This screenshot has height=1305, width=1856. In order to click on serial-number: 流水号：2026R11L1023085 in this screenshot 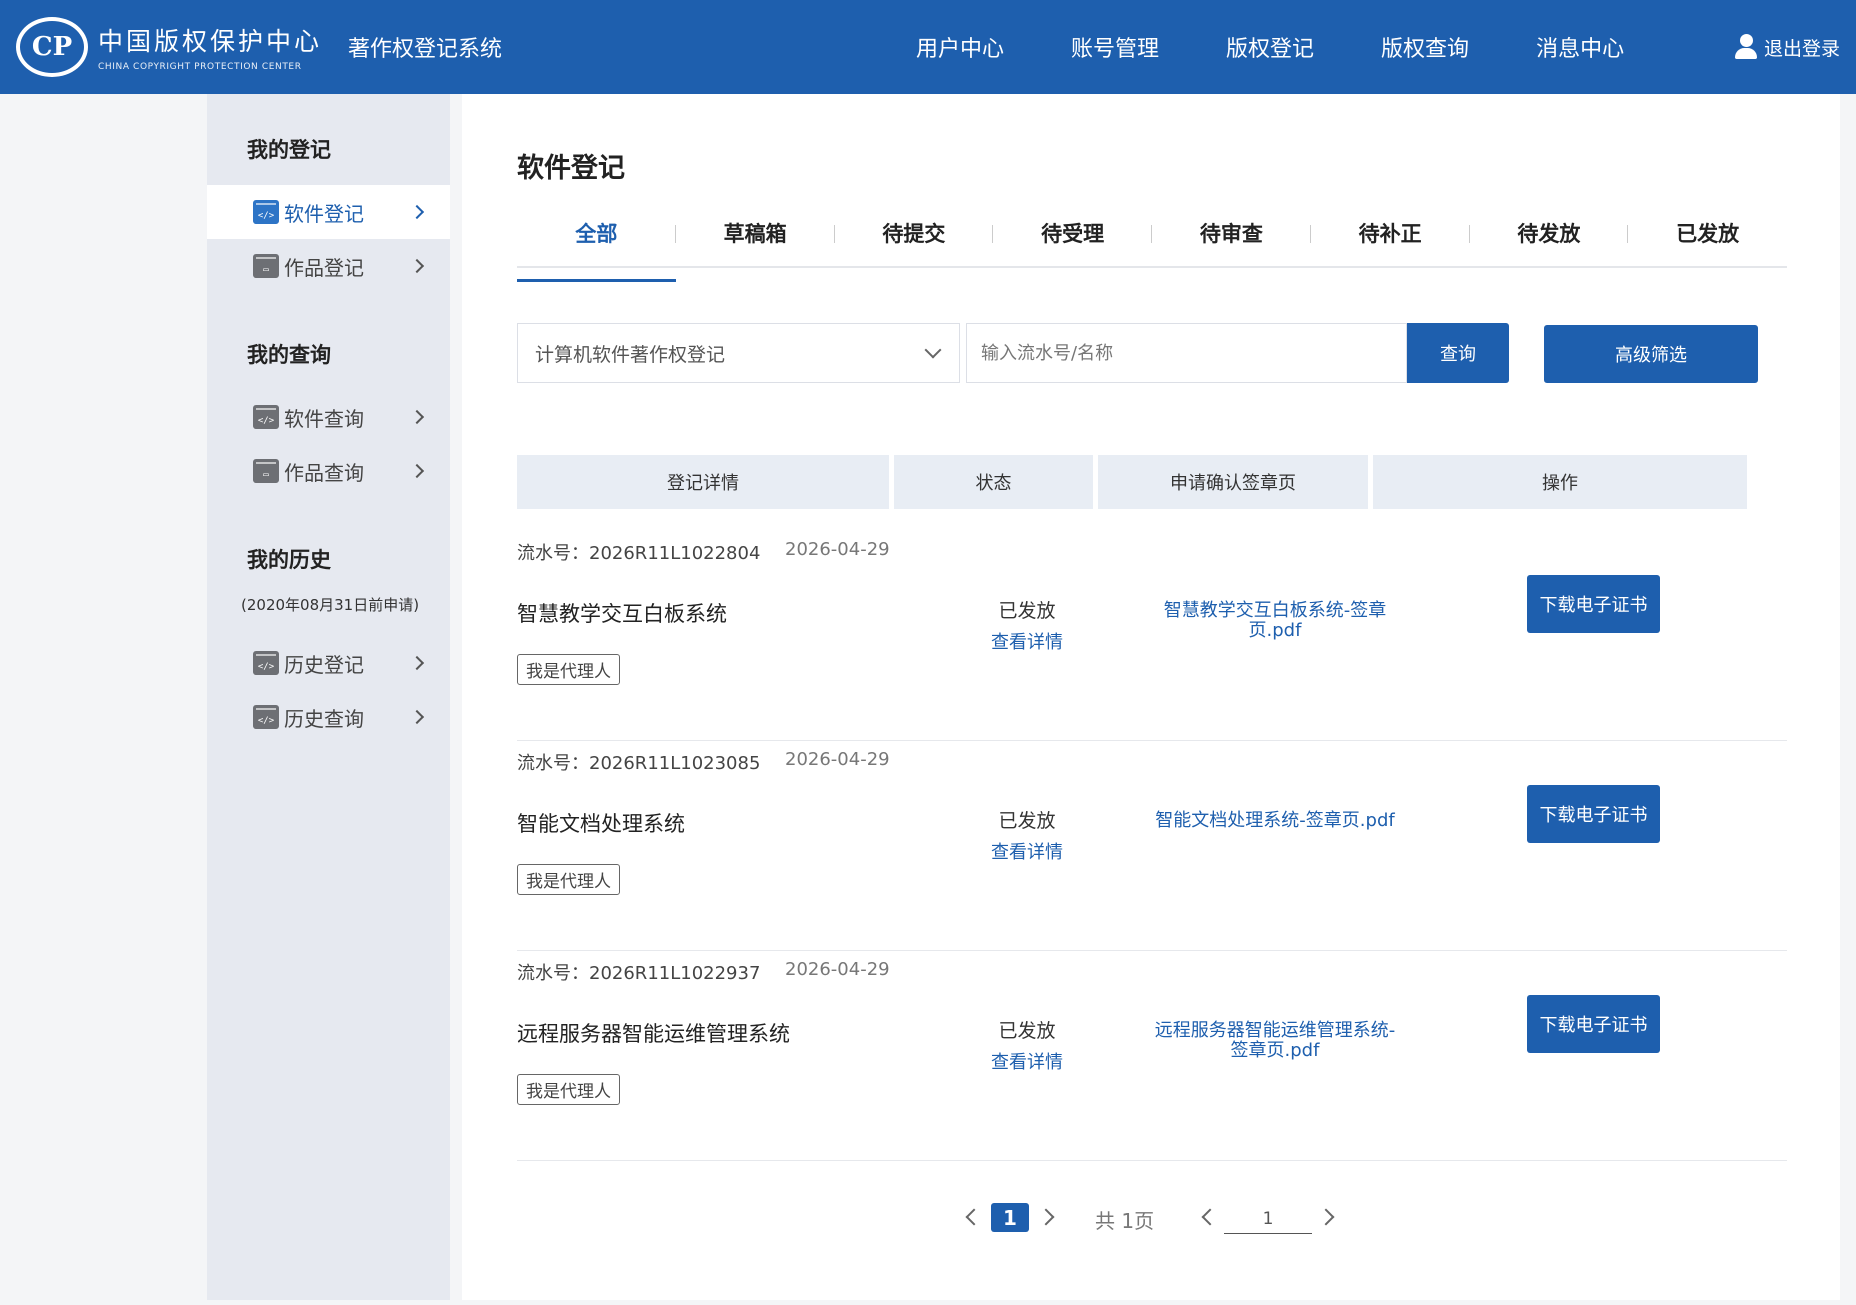, I will do `click(639, 763)`.